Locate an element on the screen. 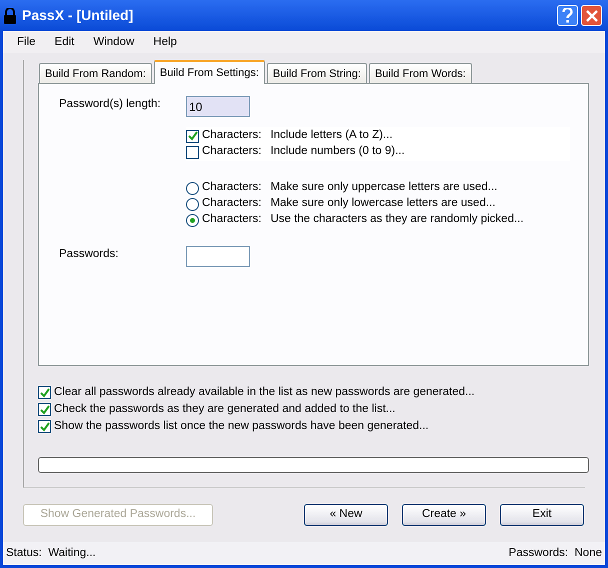  menu-item: Window is located at coordinates (115, 42).